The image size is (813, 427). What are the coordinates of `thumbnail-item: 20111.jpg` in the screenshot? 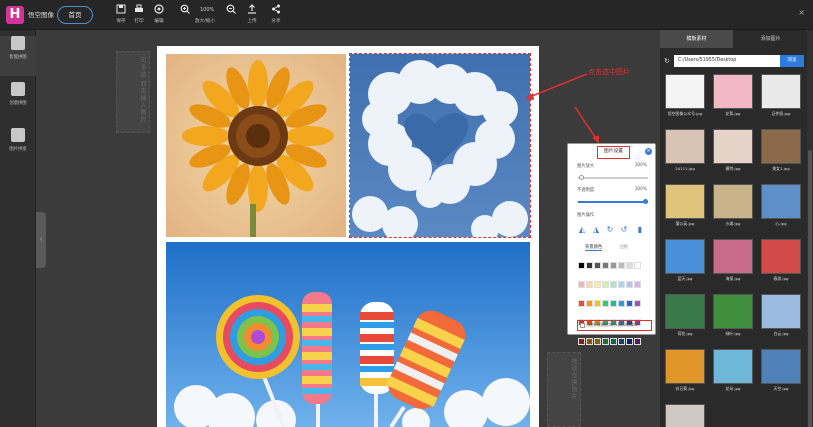 It's located at (685, 150).